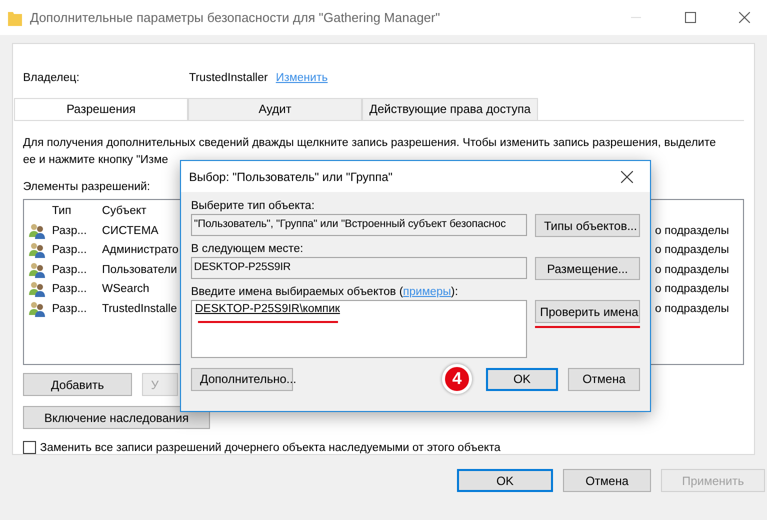 Image resolution: width=767 pixels, height=520 pixels. What do you see at coordinates (297, 292) in the screenshot?
I see `names-label: Введите имена выбираемых объектов (` at bounding box center [297, 292].